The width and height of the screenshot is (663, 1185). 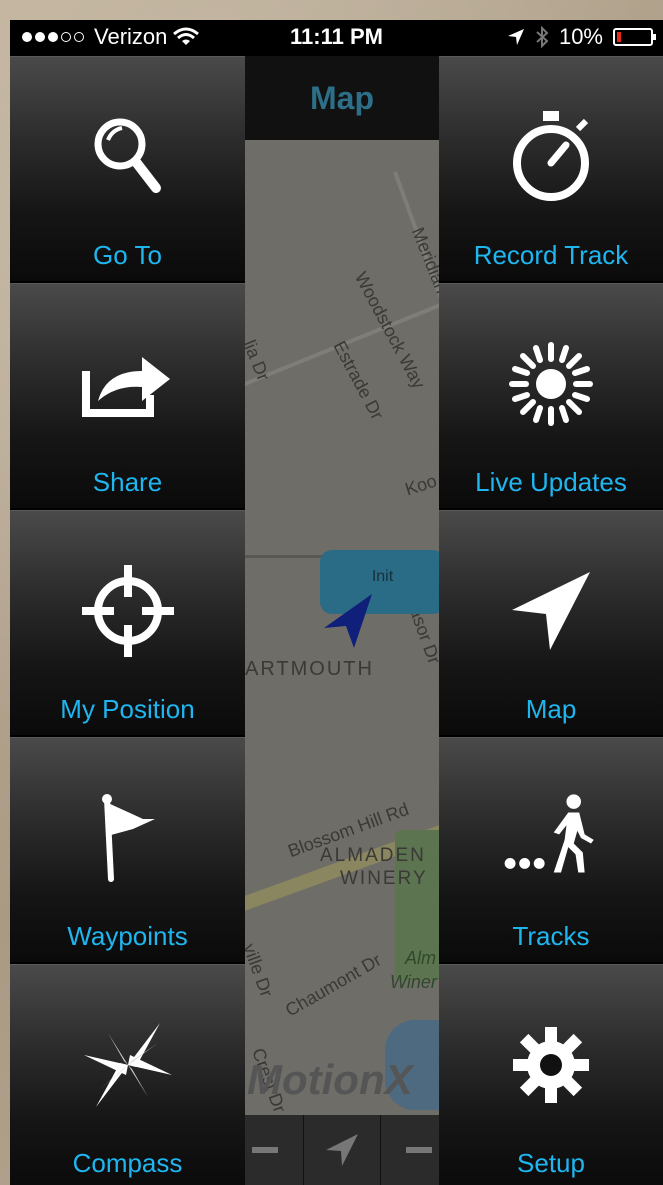 What do you see at coordinates (127, 936) in the screenshot?
I see `waypoints-label: Waypoints` at bounding box center [127, 936].